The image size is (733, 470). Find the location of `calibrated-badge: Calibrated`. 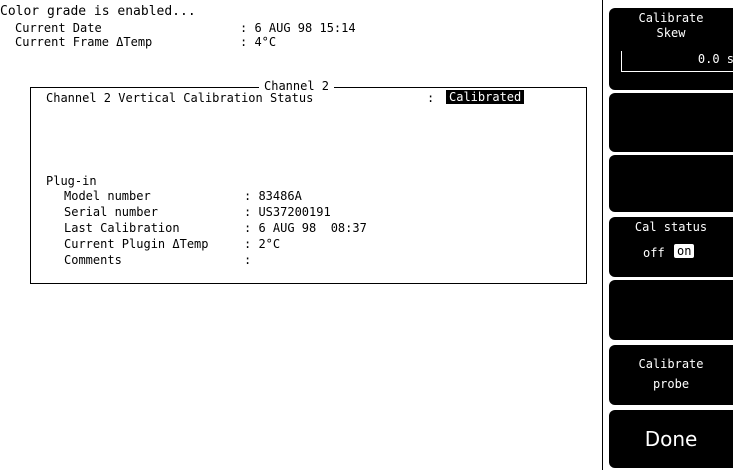

calibrated-badge: Calibrated is located at coordinates (485, 97).